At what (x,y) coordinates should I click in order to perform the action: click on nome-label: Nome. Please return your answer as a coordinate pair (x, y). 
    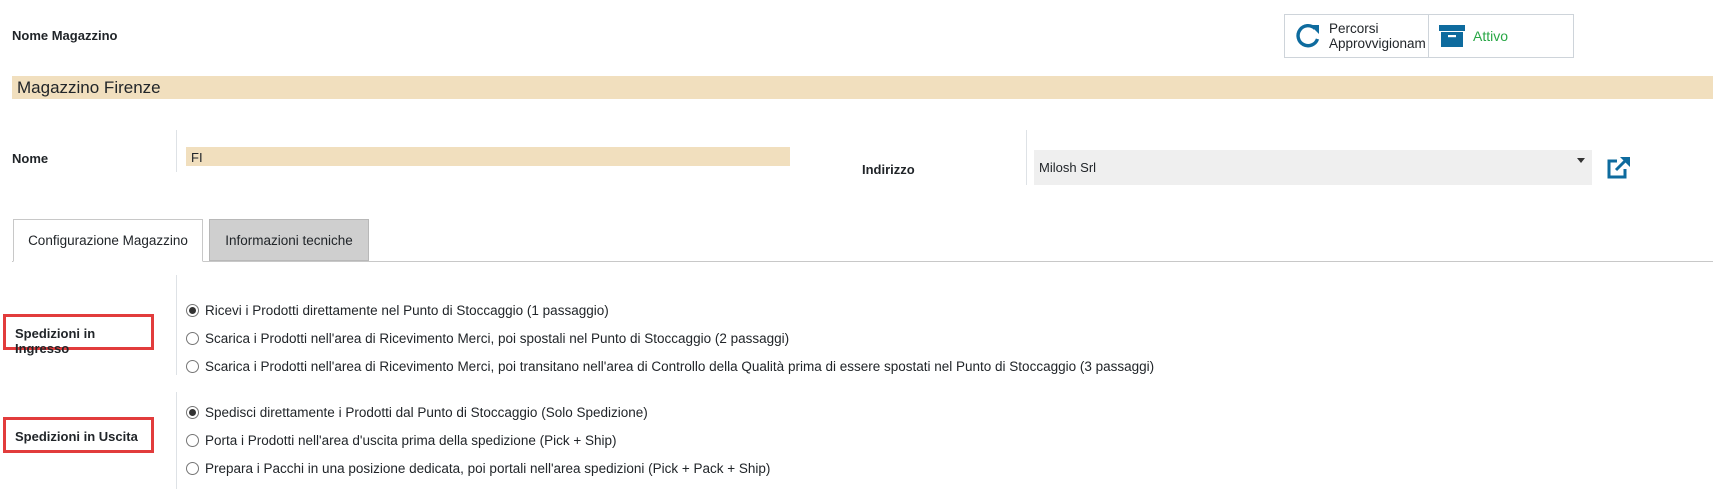
    Looking at the image, I should click on (30, 158).